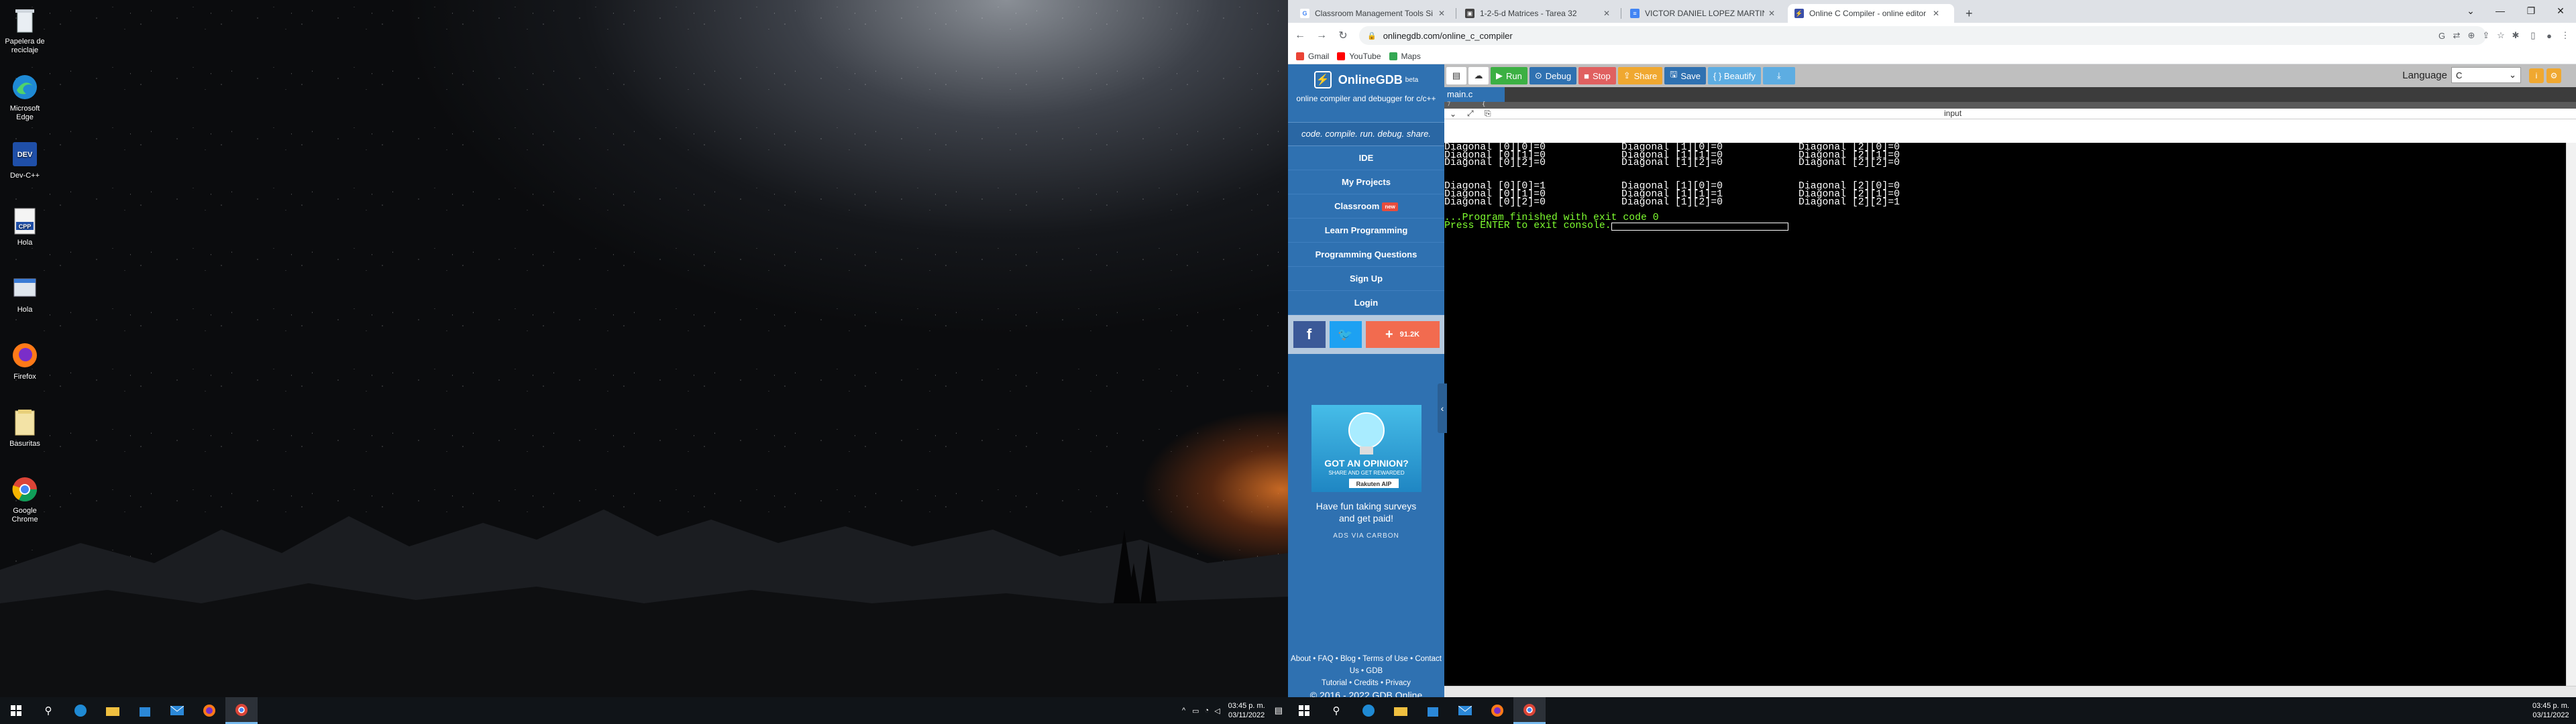 The width and height of the screenshot is (2576, 724). I want to click on console-input-label: input, so click(1953, 113).